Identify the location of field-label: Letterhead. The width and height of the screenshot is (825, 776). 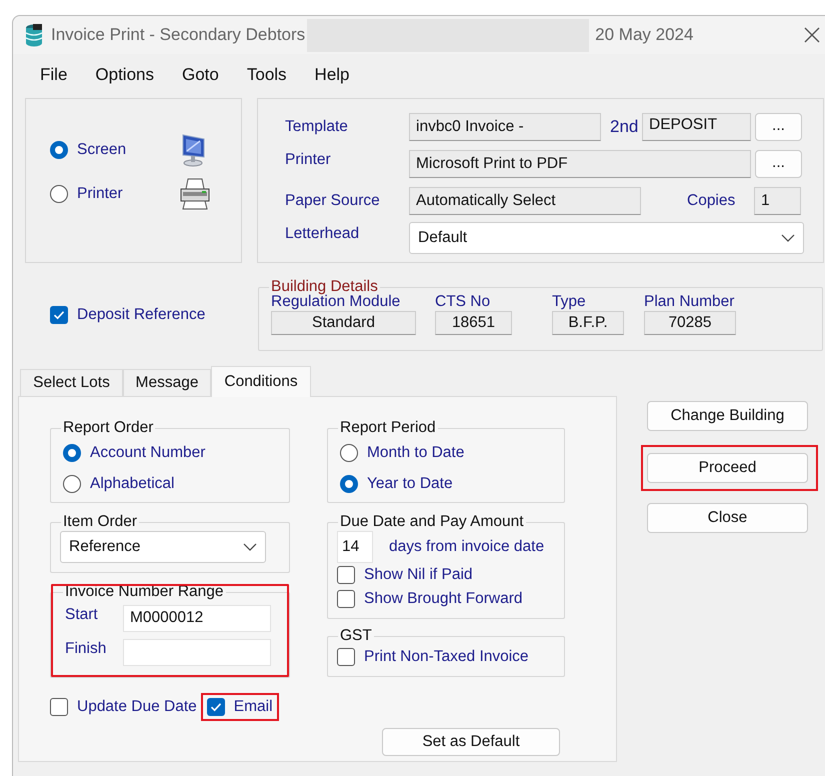
(322, 233).